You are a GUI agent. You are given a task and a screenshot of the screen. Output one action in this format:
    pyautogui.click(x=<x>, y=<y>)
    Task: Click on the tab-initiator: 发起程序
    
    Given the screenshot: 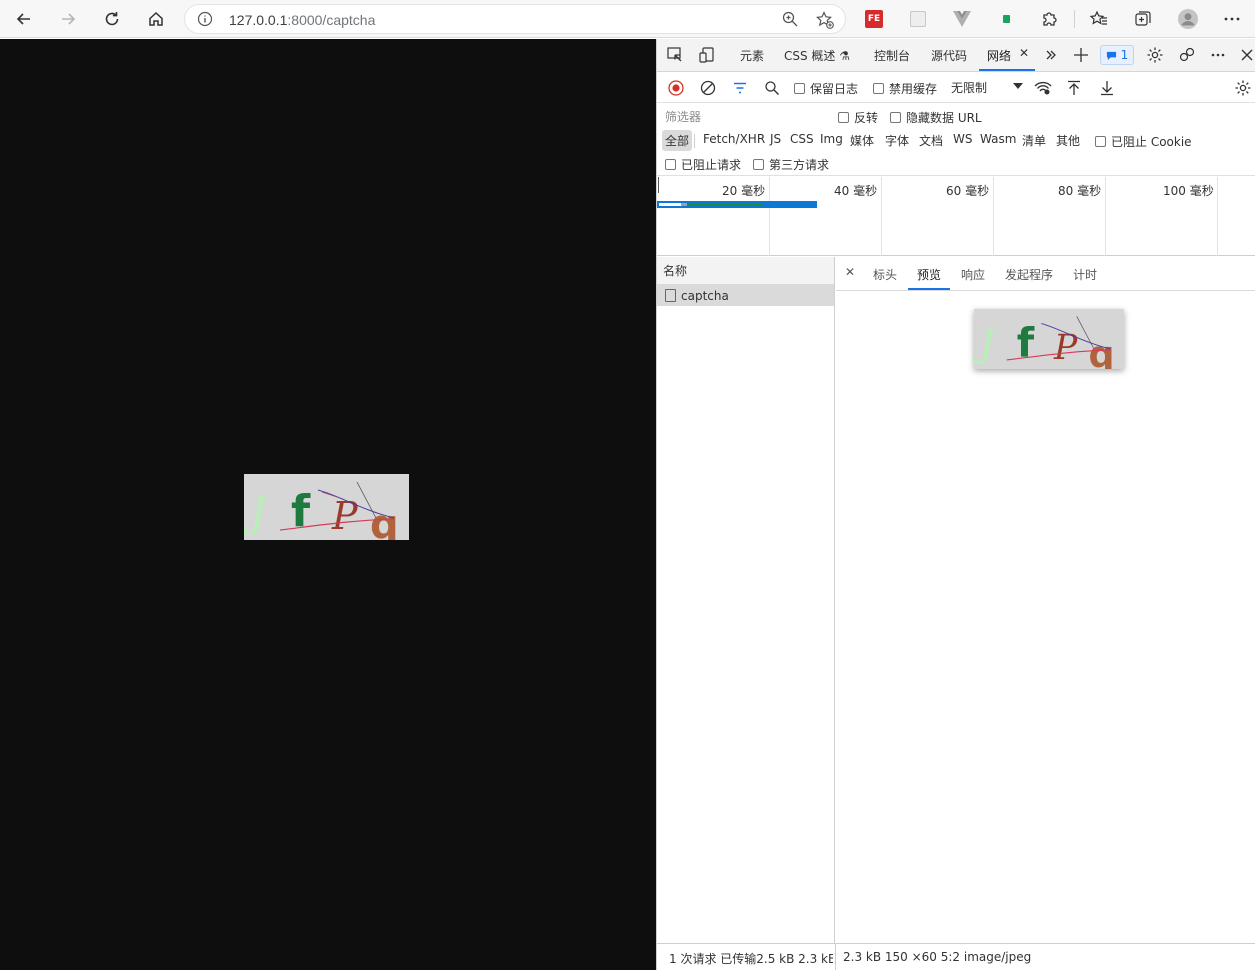 What is the action you would take?
    pyautogui.click(x=1029, y=274)
    